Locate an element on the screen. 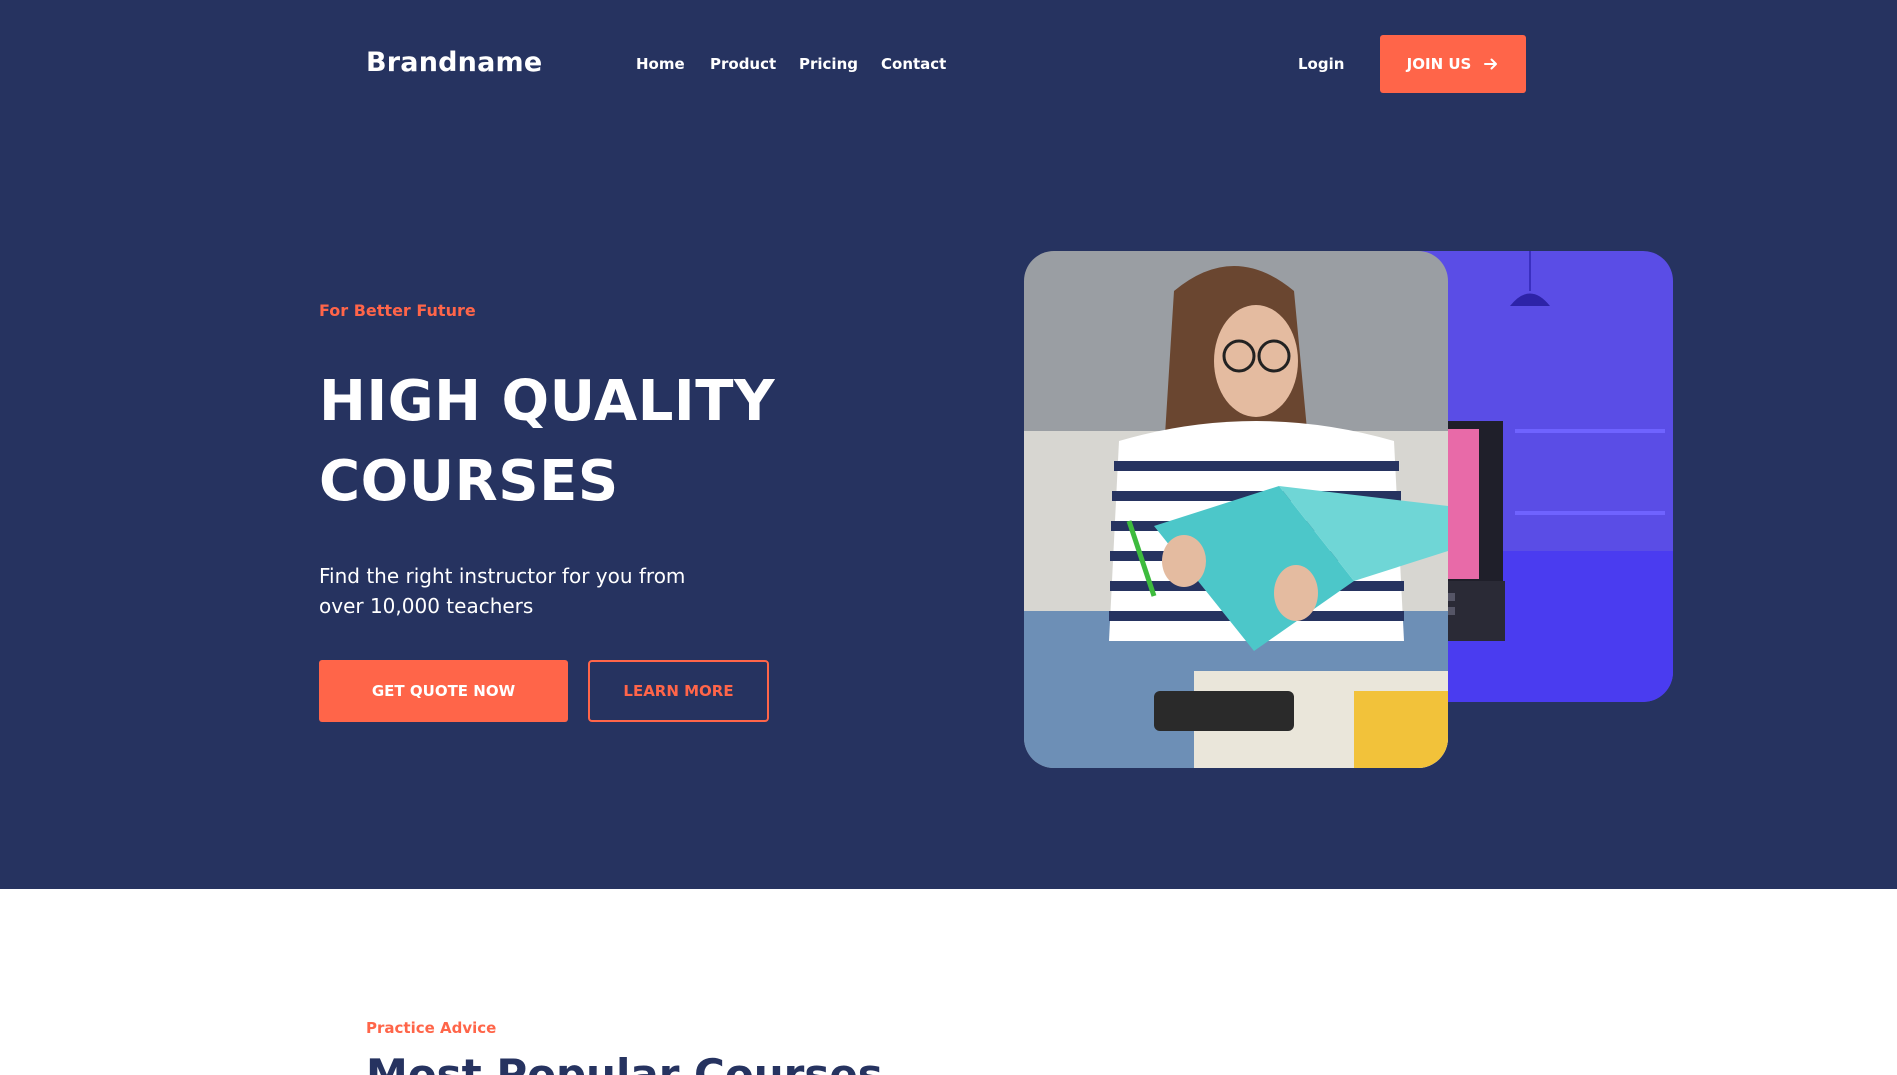  hero-headline: HIGH QUALITY COURSES is located at coordinates (599, 442).